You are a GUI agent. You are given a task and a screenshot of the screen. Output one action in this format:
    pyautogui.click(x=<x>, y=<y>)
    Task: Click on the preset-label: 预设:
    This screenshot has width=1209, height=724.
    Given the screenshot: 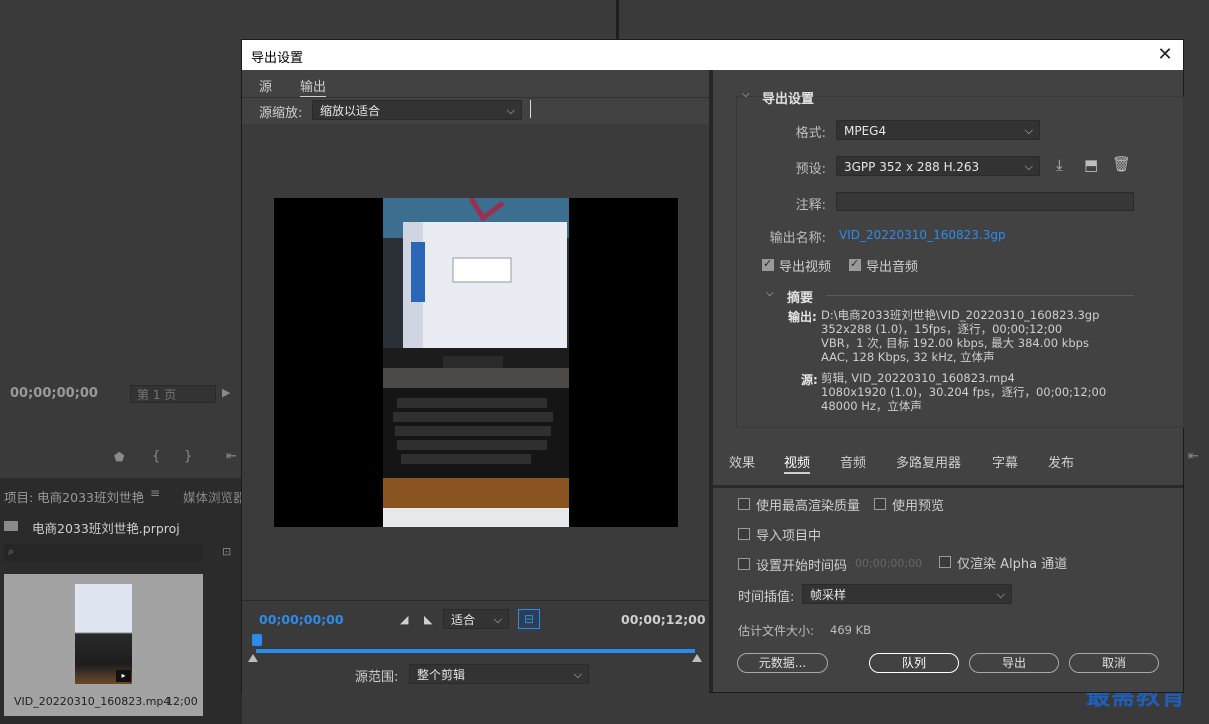 What is the action you would take?
    pyautogui.click(x=810, y=169)
    